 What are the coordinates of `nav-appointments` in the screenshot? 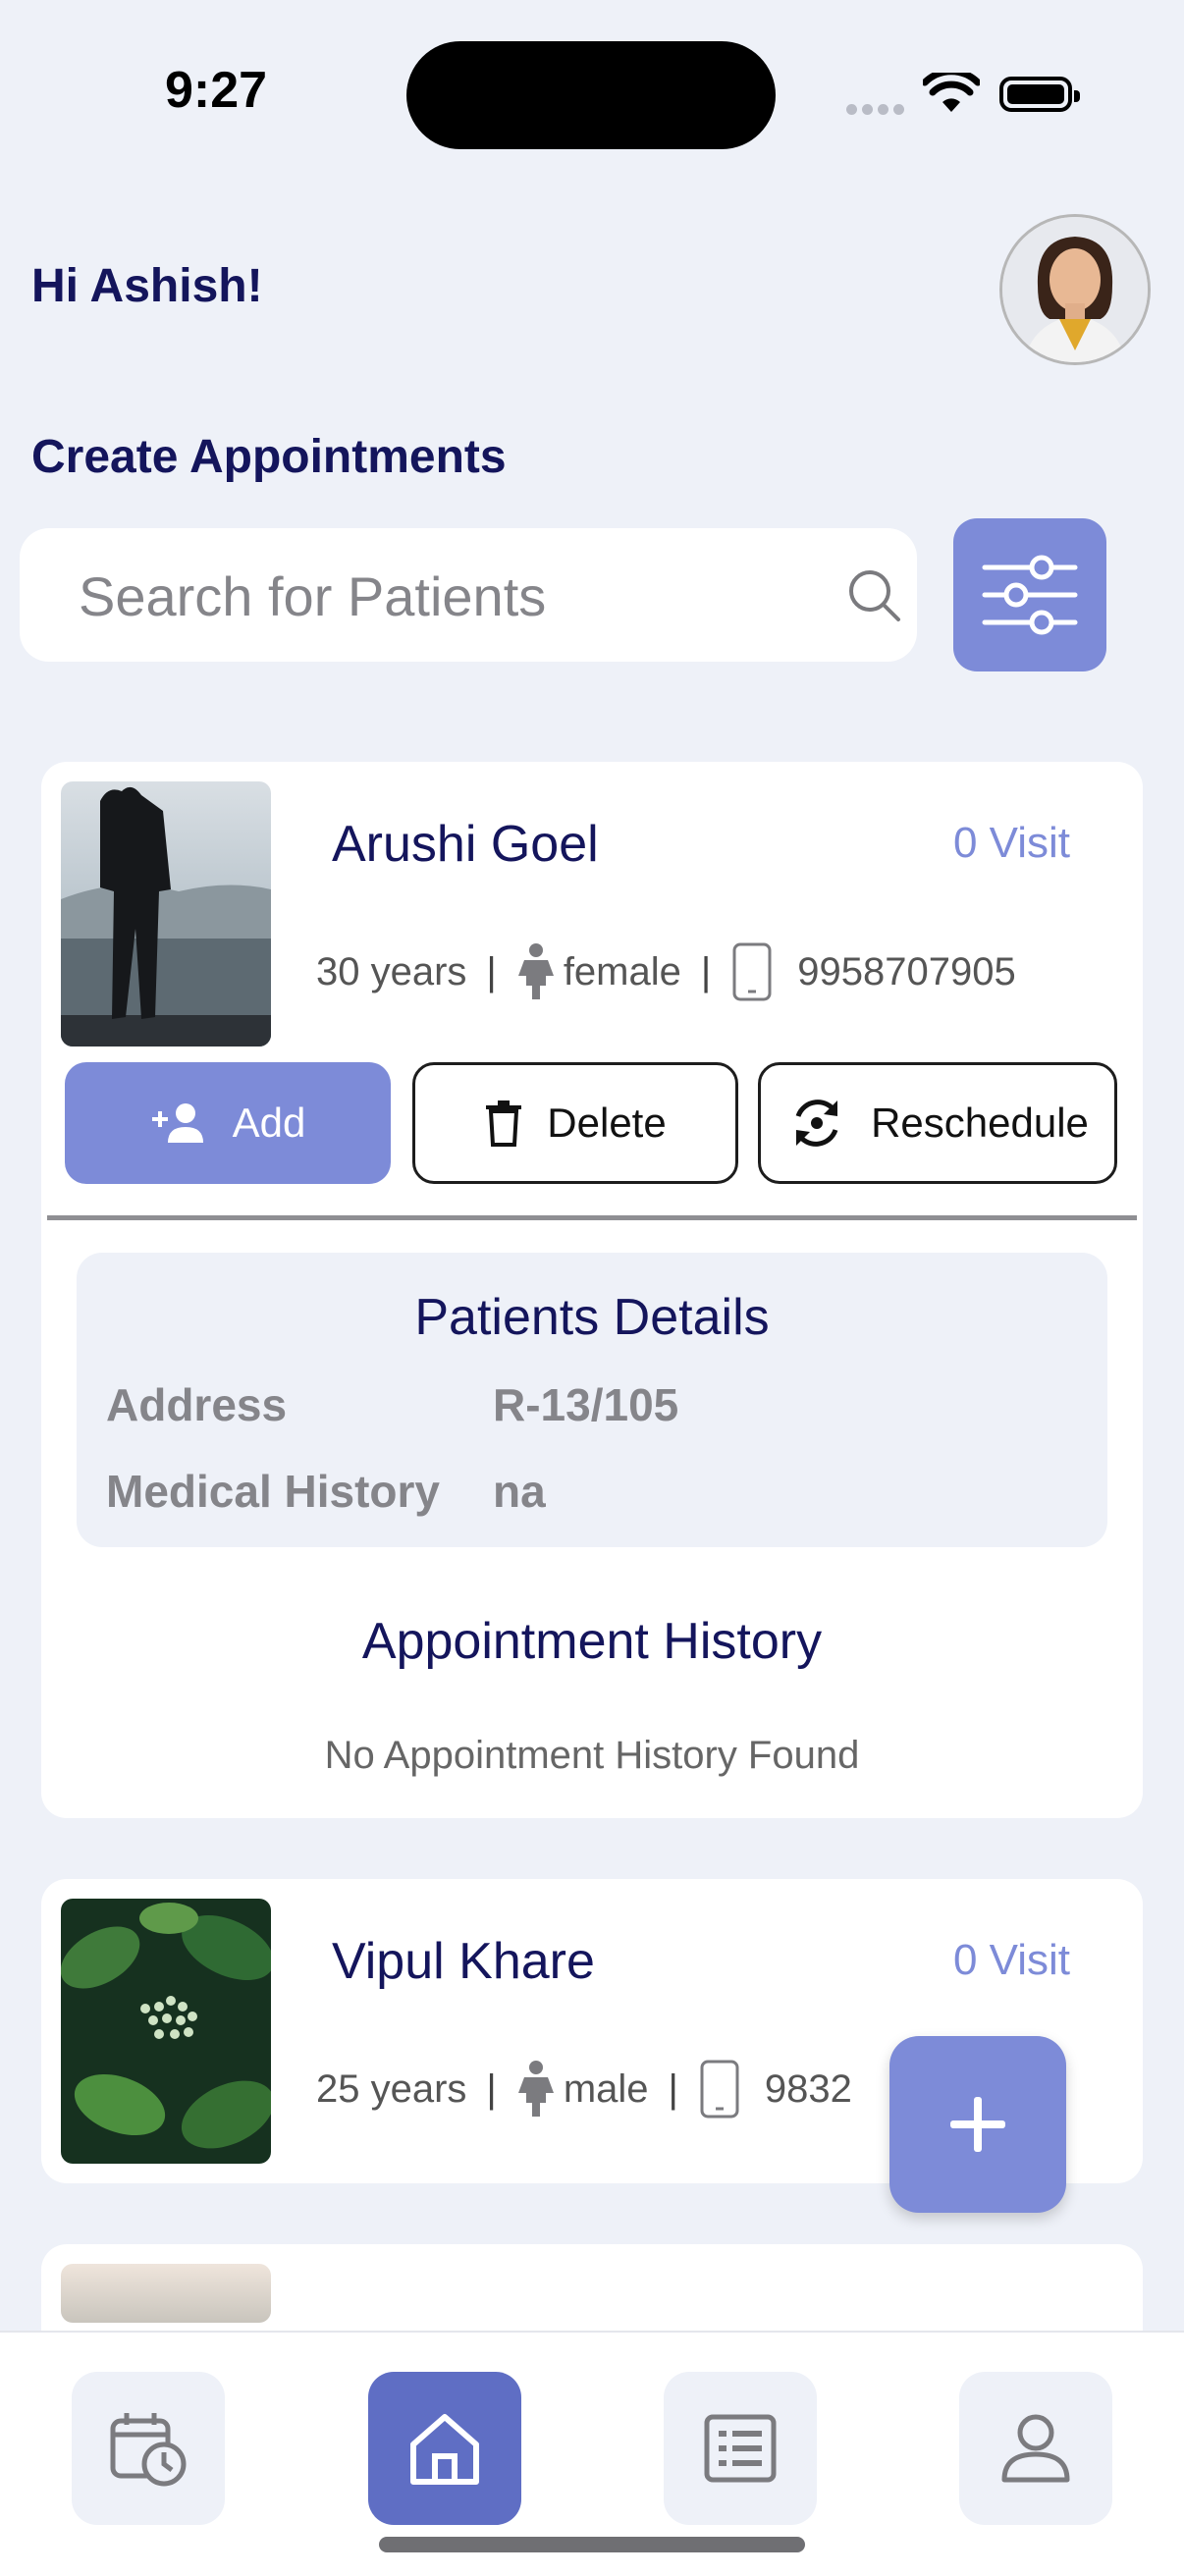 It's located at (148, 2448).